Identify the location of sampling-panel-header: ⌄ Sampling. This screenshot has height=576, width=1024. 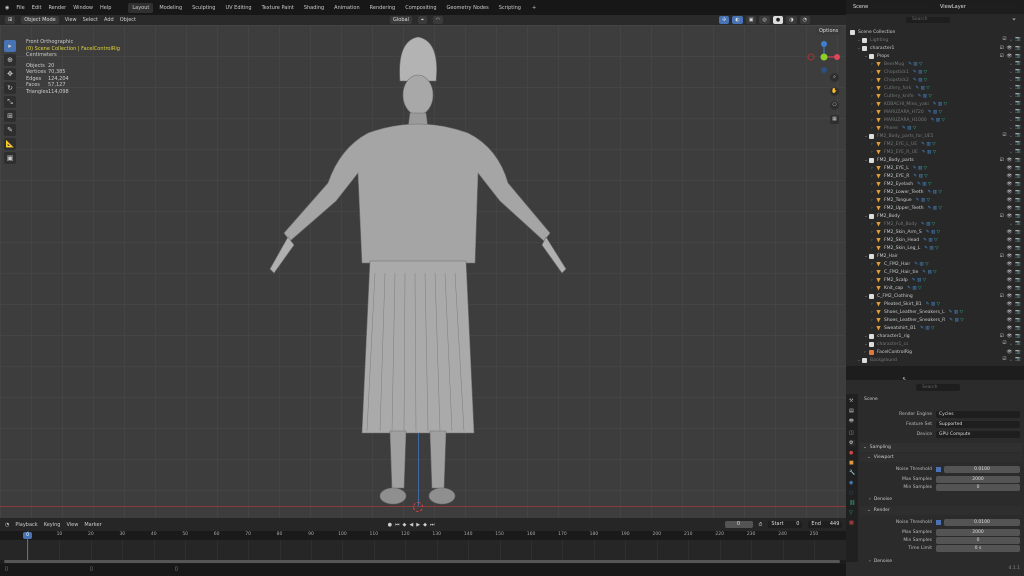
(941, 447).